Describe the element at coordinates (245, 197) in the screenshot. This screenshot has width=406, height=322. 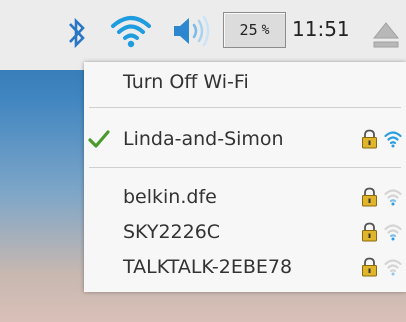
I see `network-item-belkin-dfe: belkin.dfe` at that location.